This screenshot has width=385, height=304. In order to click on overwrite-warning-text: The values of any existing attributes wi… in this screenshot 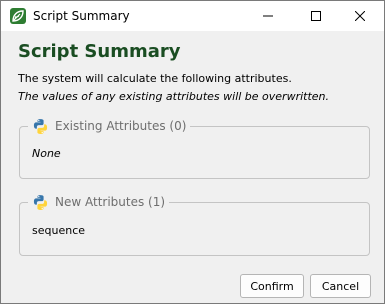, I will do `click(174, 96)`.